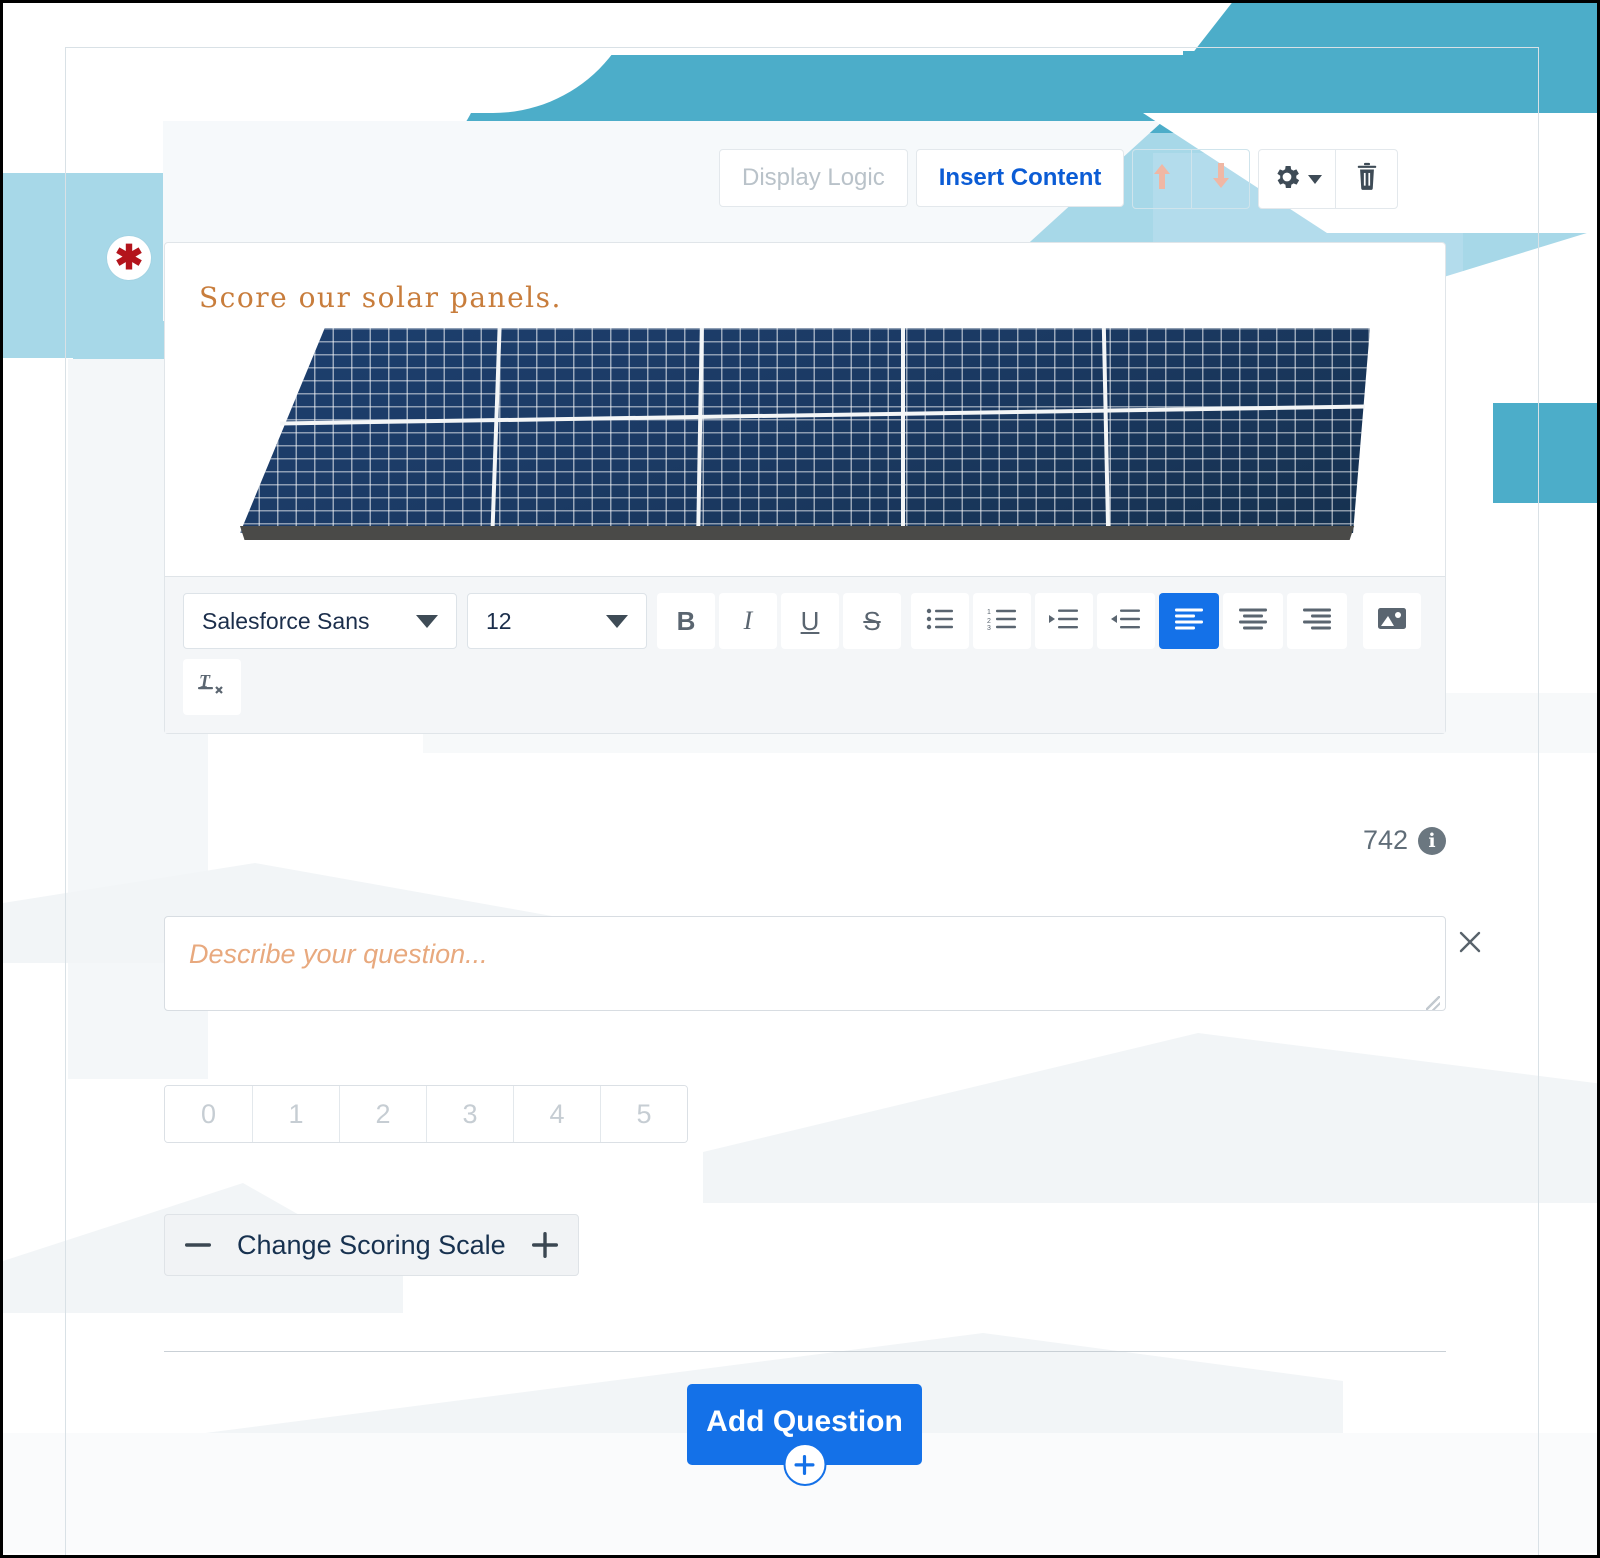 The image size is (1600, 1558). I want to click on bold-icon: B, so click(686, 620).